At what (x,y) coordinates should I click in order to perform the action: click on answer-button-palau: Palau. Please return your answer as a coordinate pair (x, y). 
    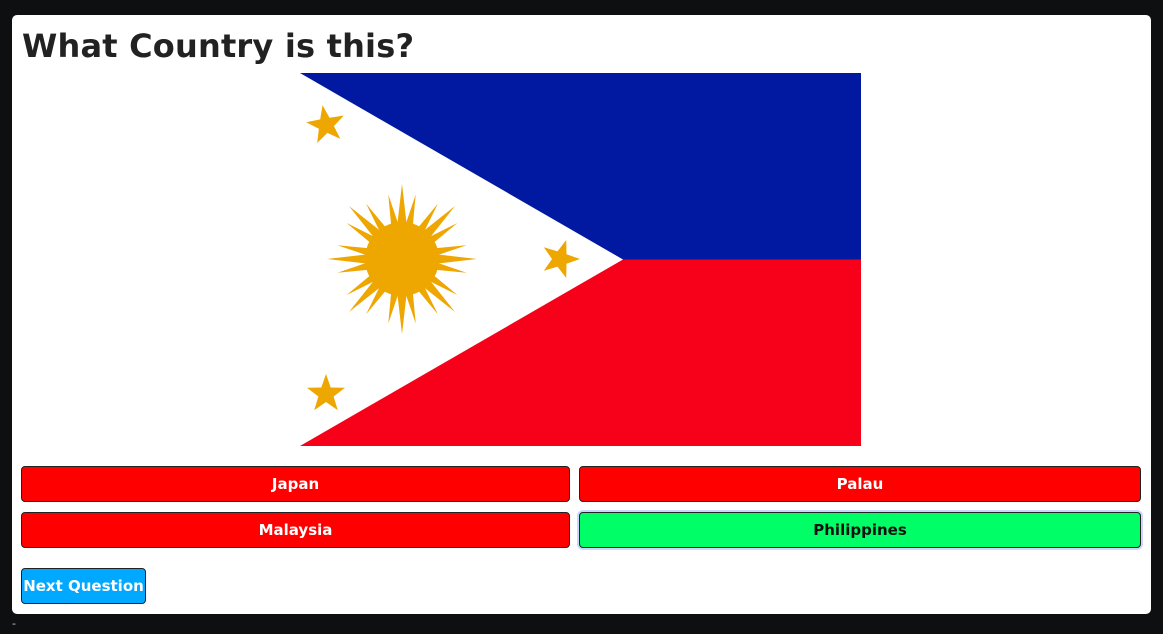
    Looking at the image, I should click on (860, 484).